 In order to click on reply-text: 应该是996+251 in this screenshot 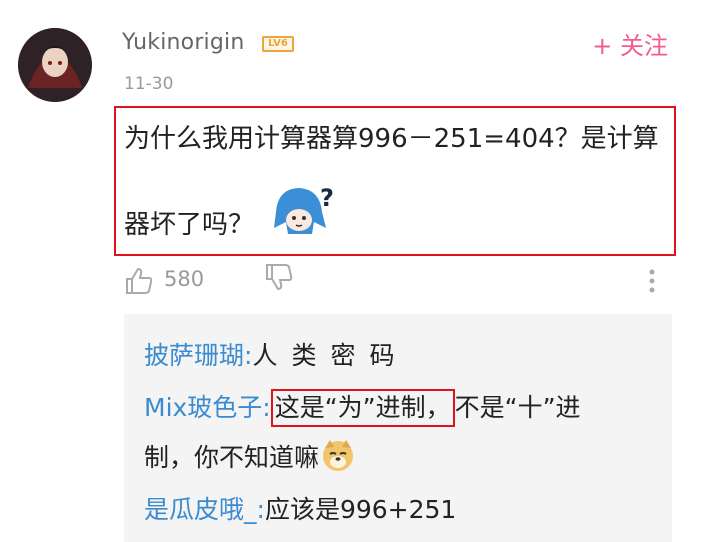, I will do `click(360, 509)`.